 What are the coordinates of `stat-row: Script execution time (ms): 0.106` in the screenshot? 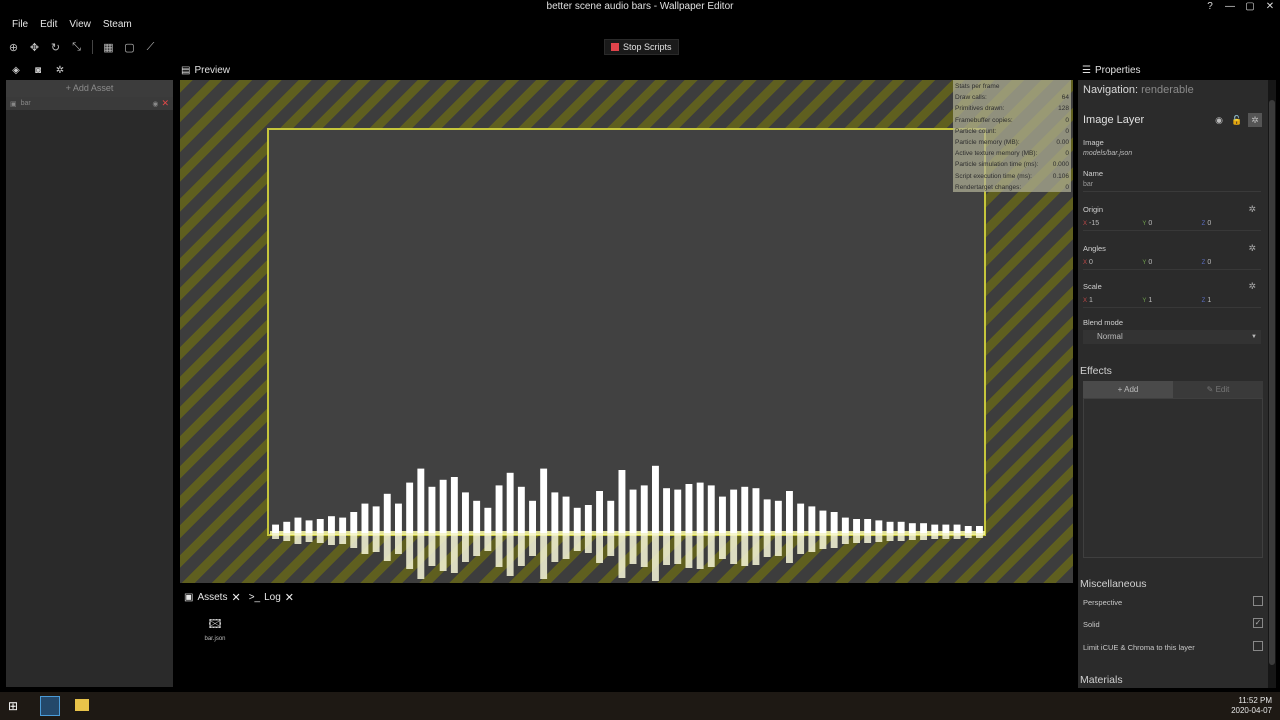 It's located at (1012, 176).